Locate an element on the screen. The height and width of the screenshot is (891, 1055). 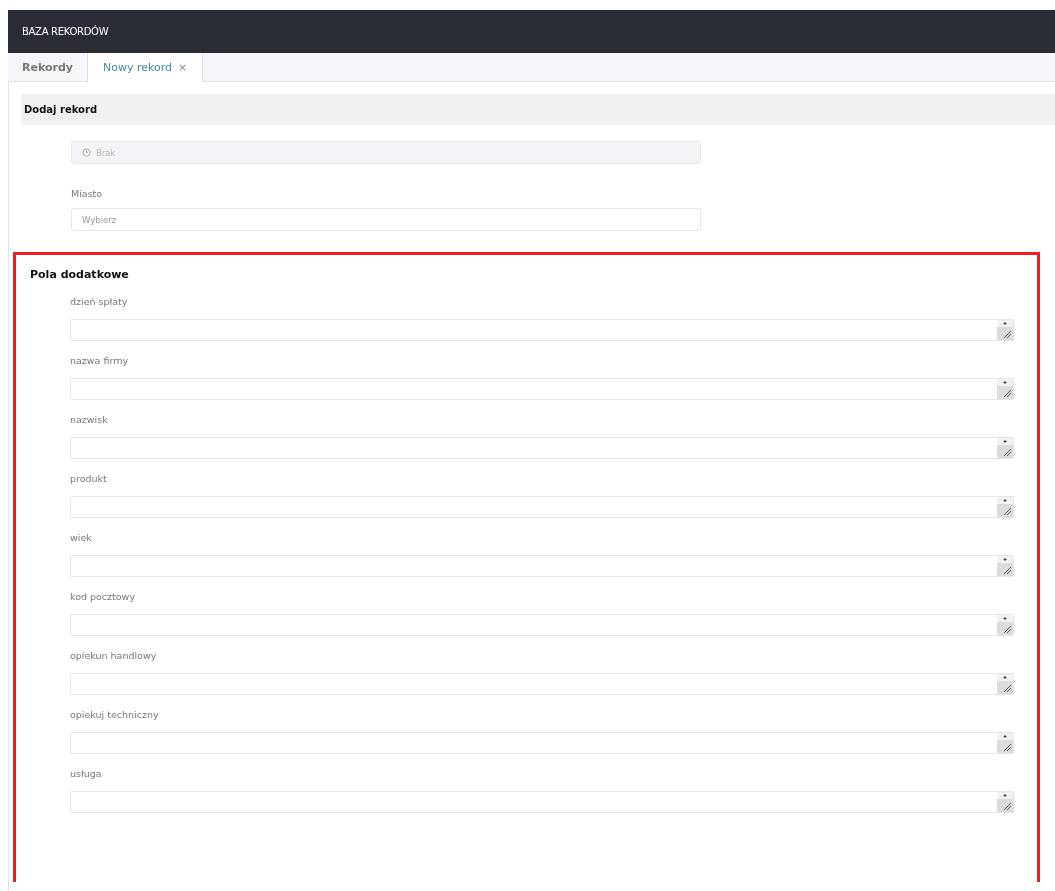
close-icon: × is located at coordinates (183, 67).